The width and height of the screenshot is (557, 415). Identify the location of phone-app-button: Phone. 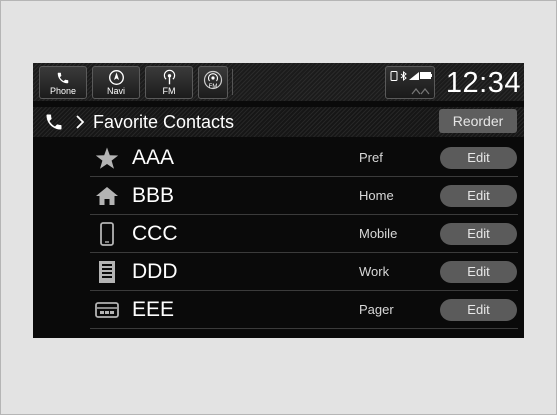
(63, 82).